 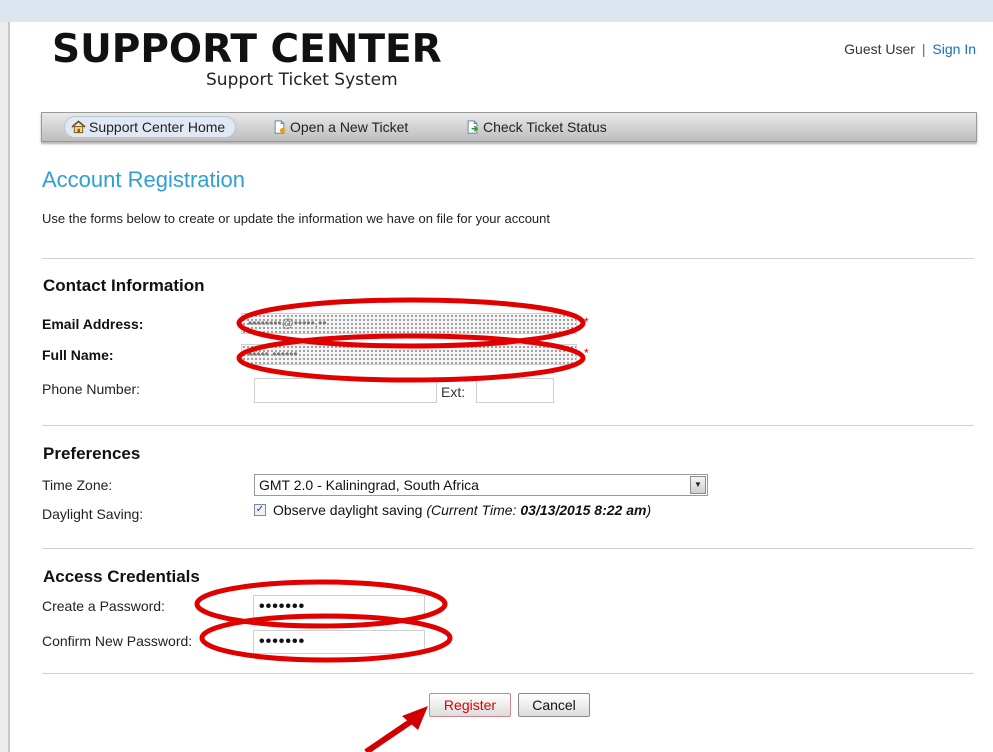 I want to click on phone-label: Phone Number:, so click(x=91, y=389).